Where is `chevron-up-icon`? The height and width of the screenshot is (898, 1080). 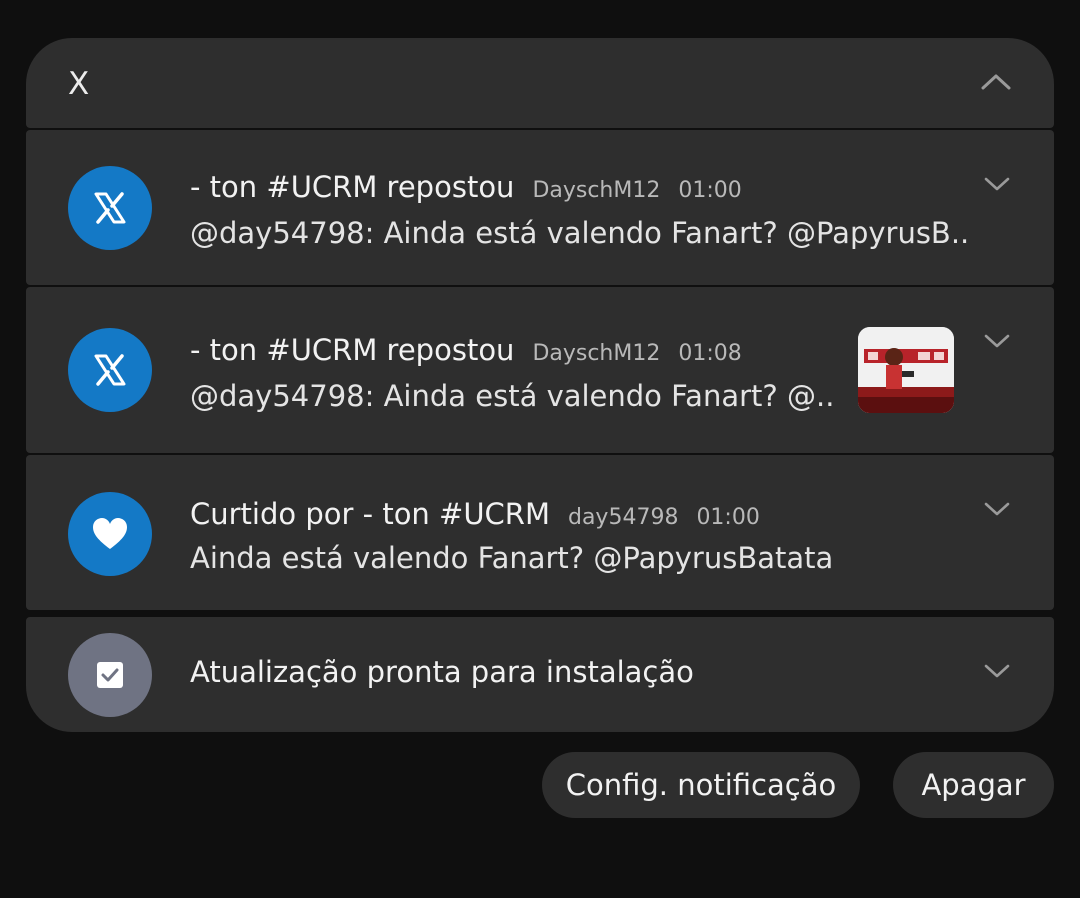
chevron-up-icon is located at coordinates (996, 81).